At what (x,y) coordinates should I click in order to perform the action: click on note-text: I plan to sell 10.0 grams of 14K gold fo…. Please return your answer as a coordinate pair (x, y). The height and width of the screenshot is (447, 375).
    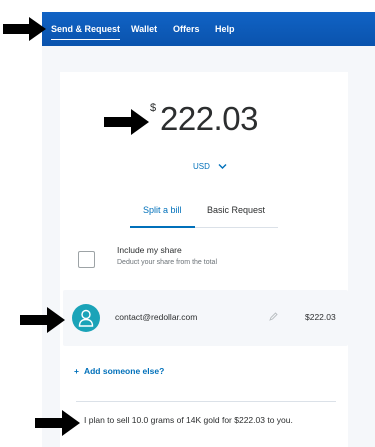
    Looking at the image, I should click on (188, 420).